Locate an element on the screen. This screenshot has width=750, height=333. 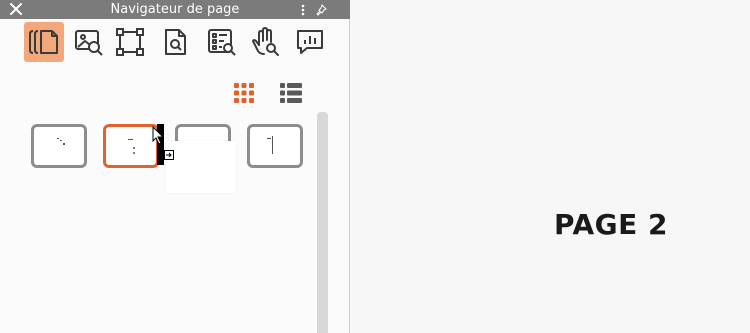
panel-titlebar: Navigateur de page is located at coordinates (175, 9).